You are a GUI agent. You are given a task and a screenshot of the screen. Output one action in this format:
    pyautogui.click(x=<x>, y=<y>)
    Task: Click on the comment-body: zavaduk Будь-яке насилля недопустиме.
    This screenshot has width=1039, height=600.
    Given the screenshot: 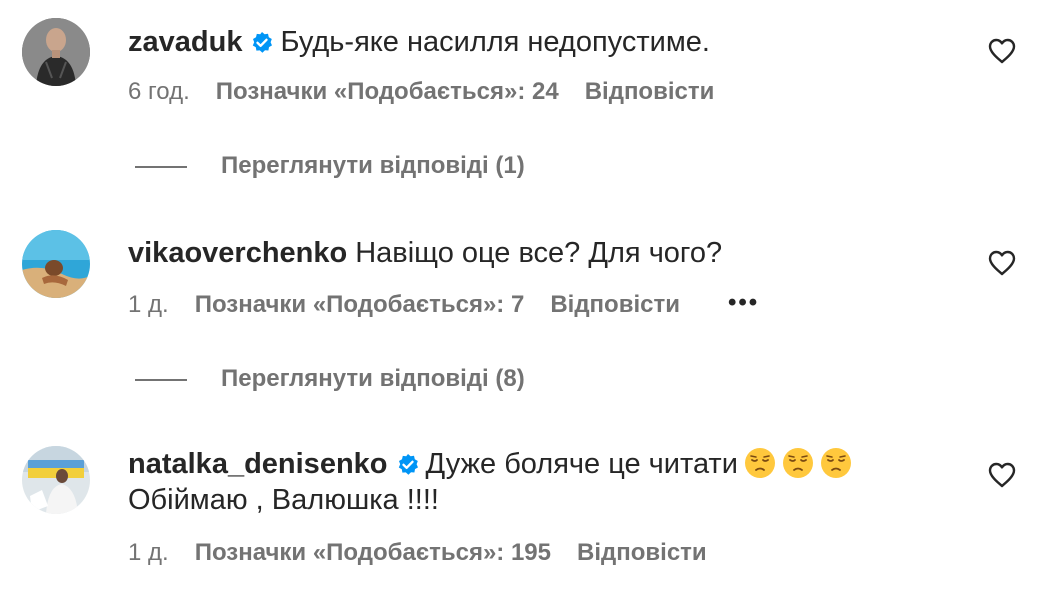 What is the action you would take?
    pyautogui.click(x=523, y=42)
    